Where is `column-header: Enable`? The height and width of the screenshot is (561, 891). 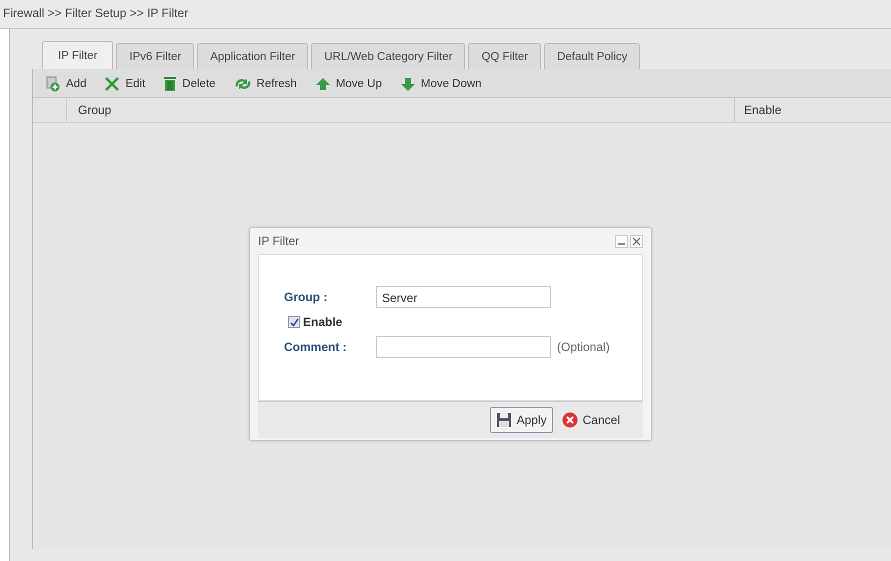 column-header: Enable is located at coordinates (813, 110).